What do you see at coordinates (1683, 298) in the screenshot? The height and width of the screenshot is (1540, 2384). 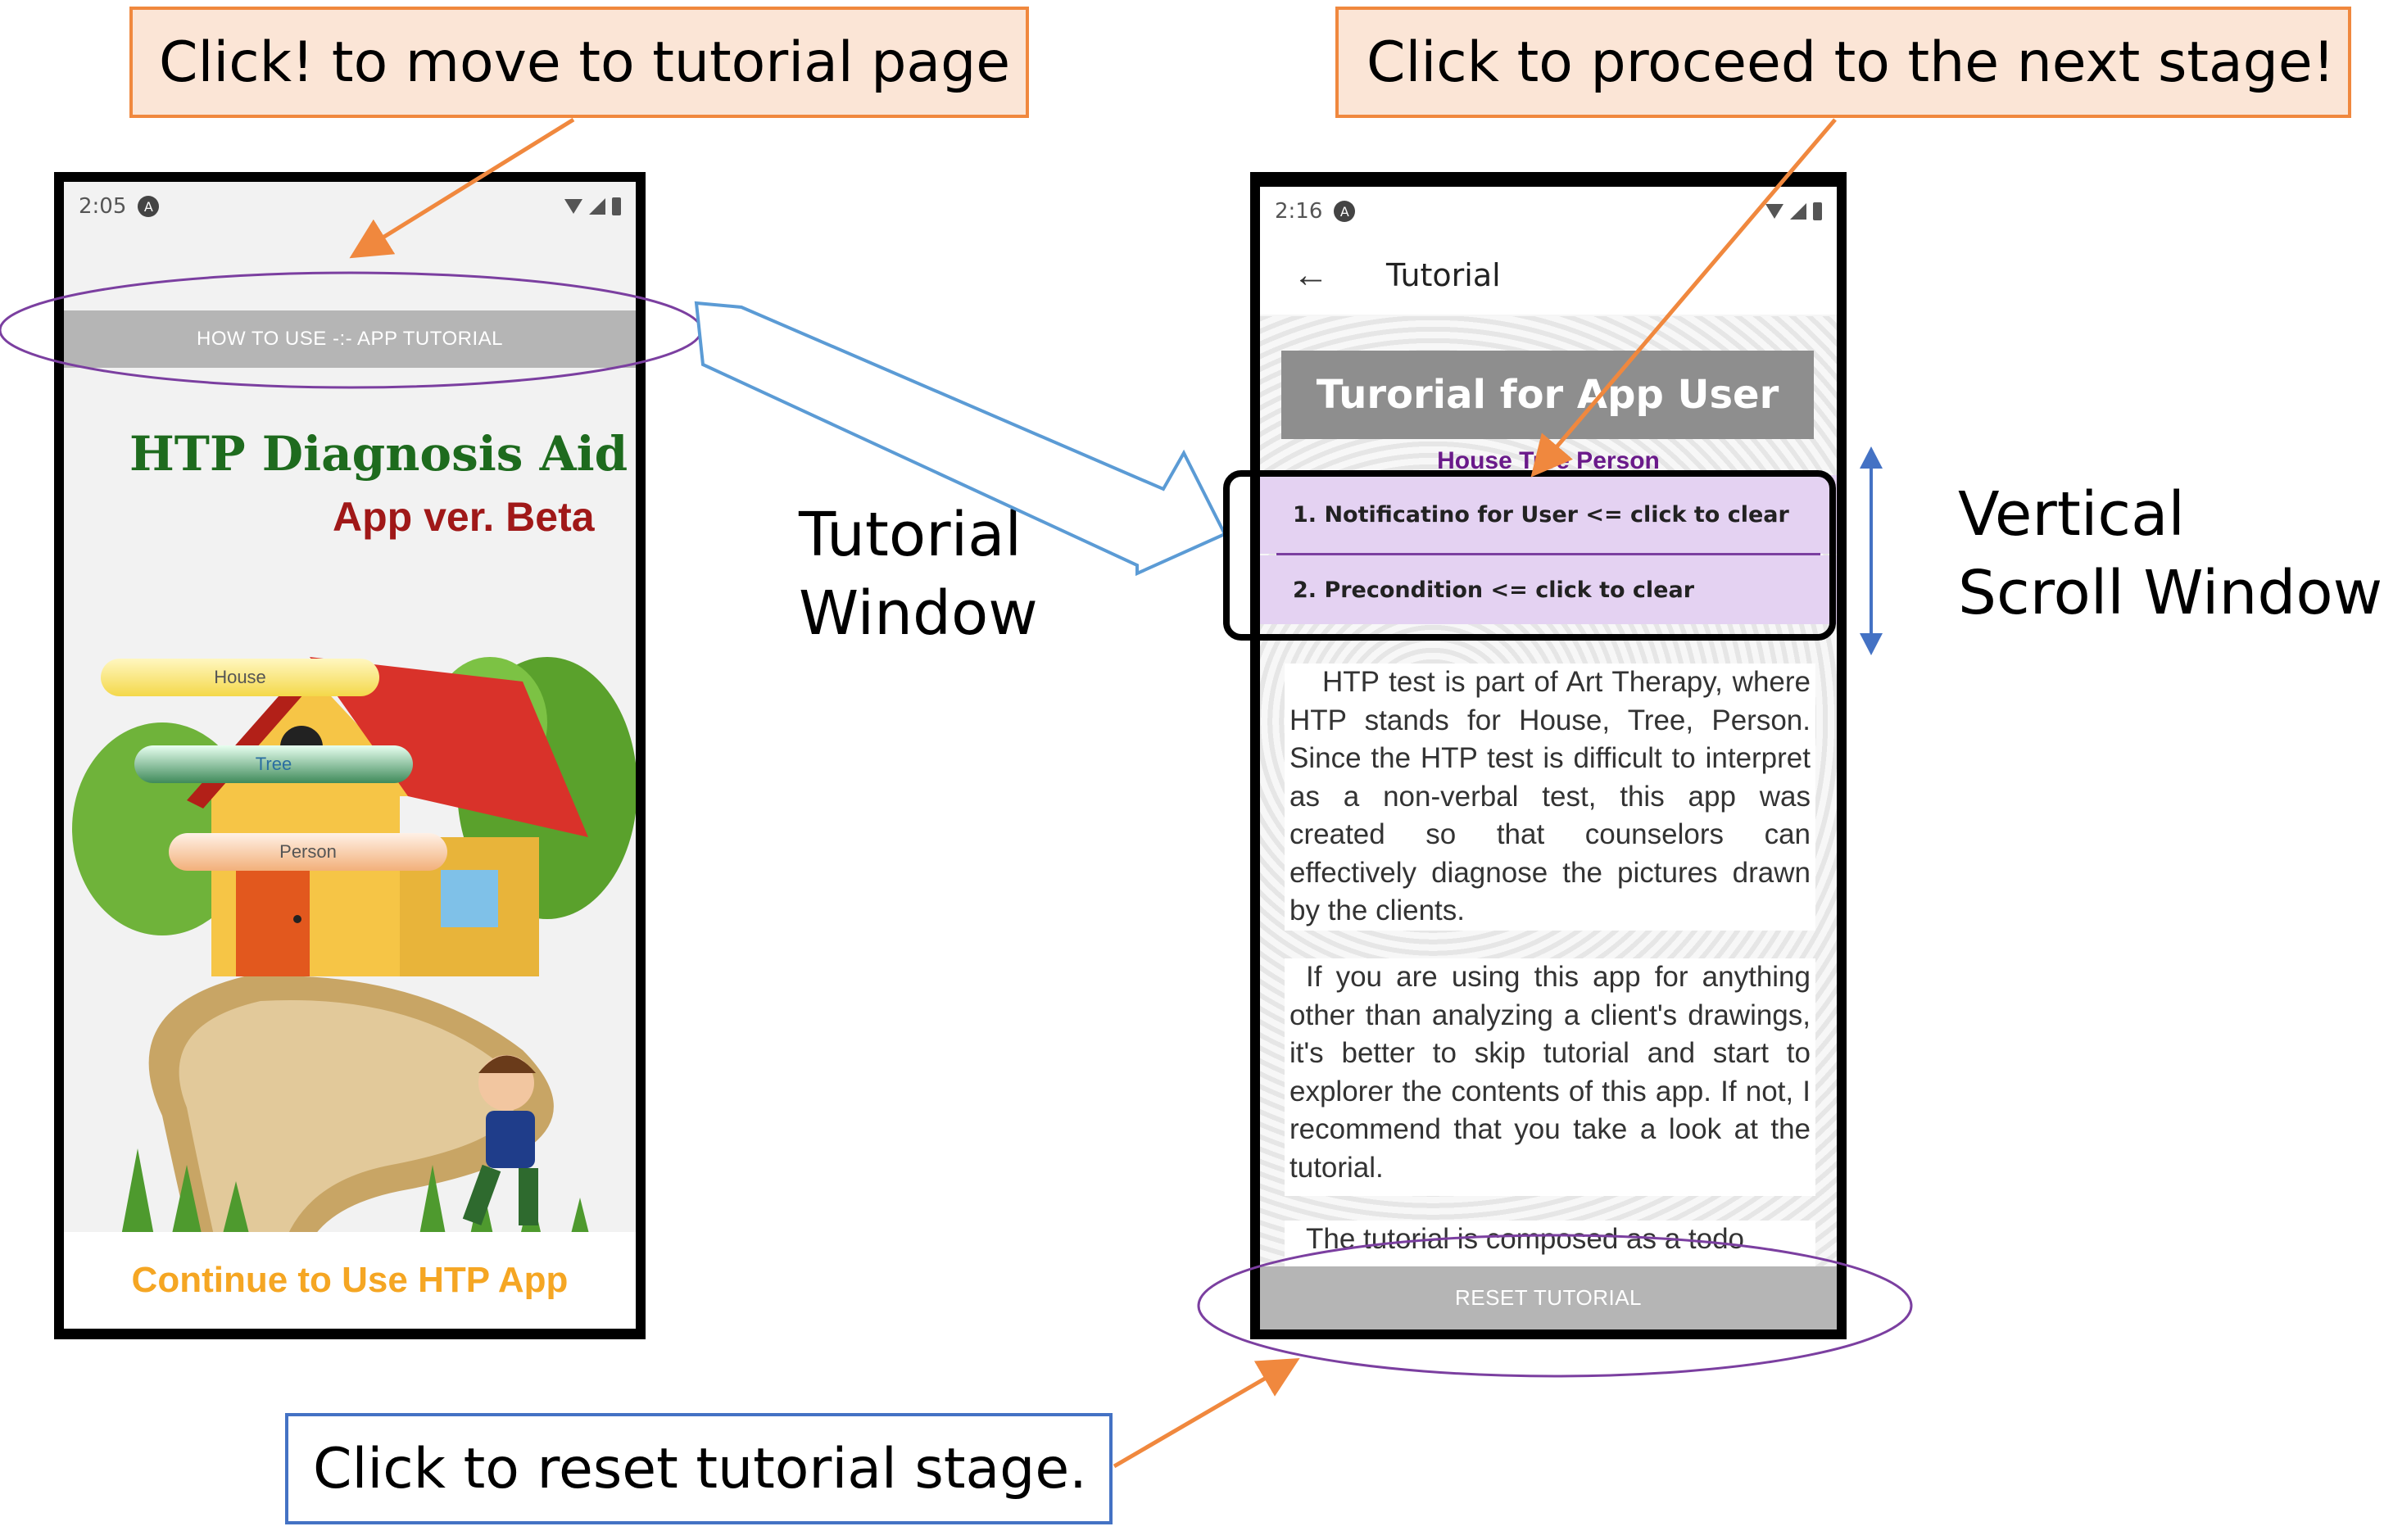 I see `arrow-next-stage-callout` at bounding box center [1683, 298].